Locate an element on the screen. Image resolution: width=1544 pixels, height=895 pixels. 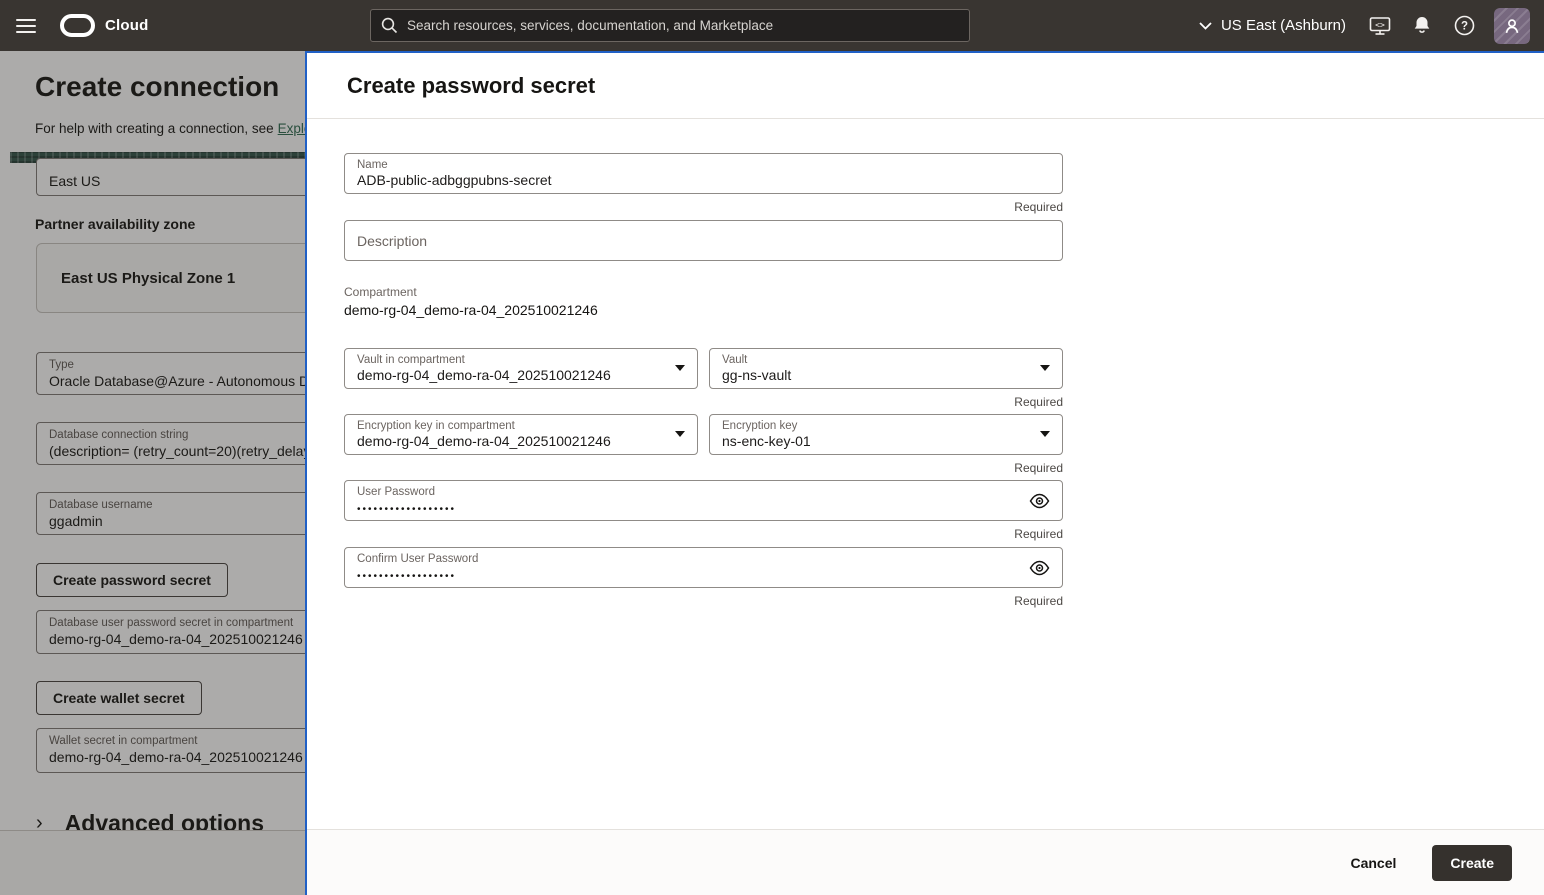
drawer-header: Create password secret is located at coordinates (925, 86).